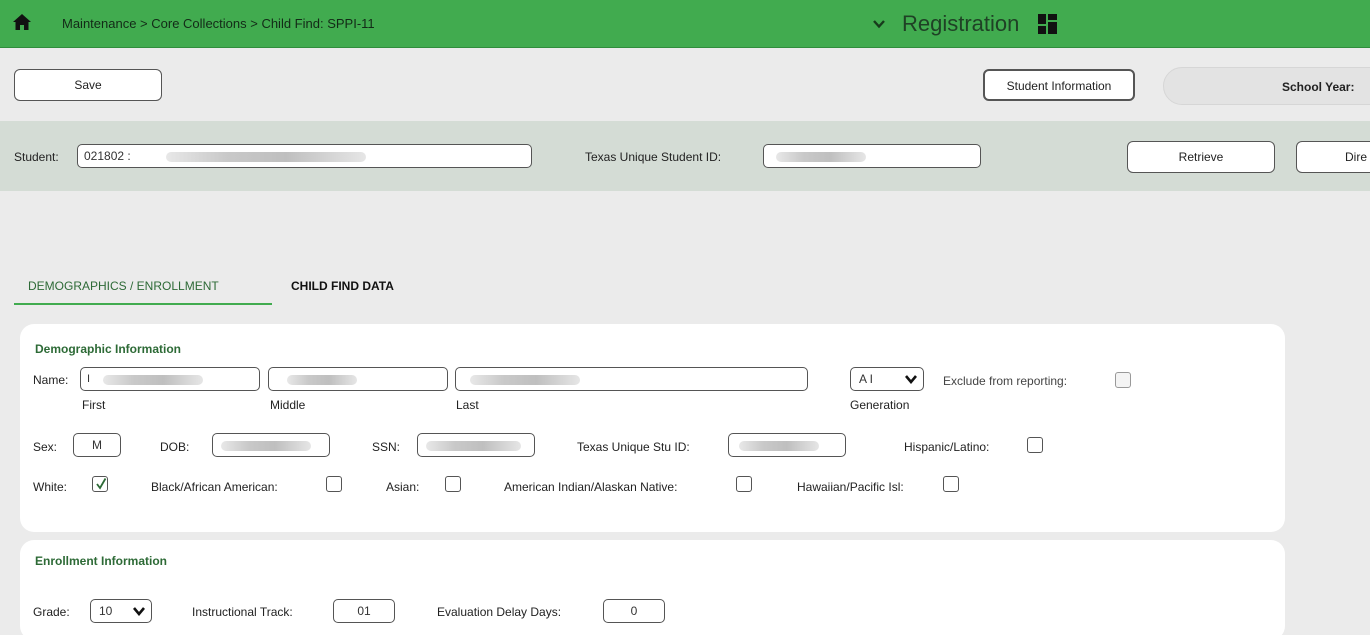 The height and width of the screenshot is (635, 1370). What do you see at coordinates (1059, 85) in the screenshot?
I see `student-information-button: Student Information` at bounding box center [1059, 85].